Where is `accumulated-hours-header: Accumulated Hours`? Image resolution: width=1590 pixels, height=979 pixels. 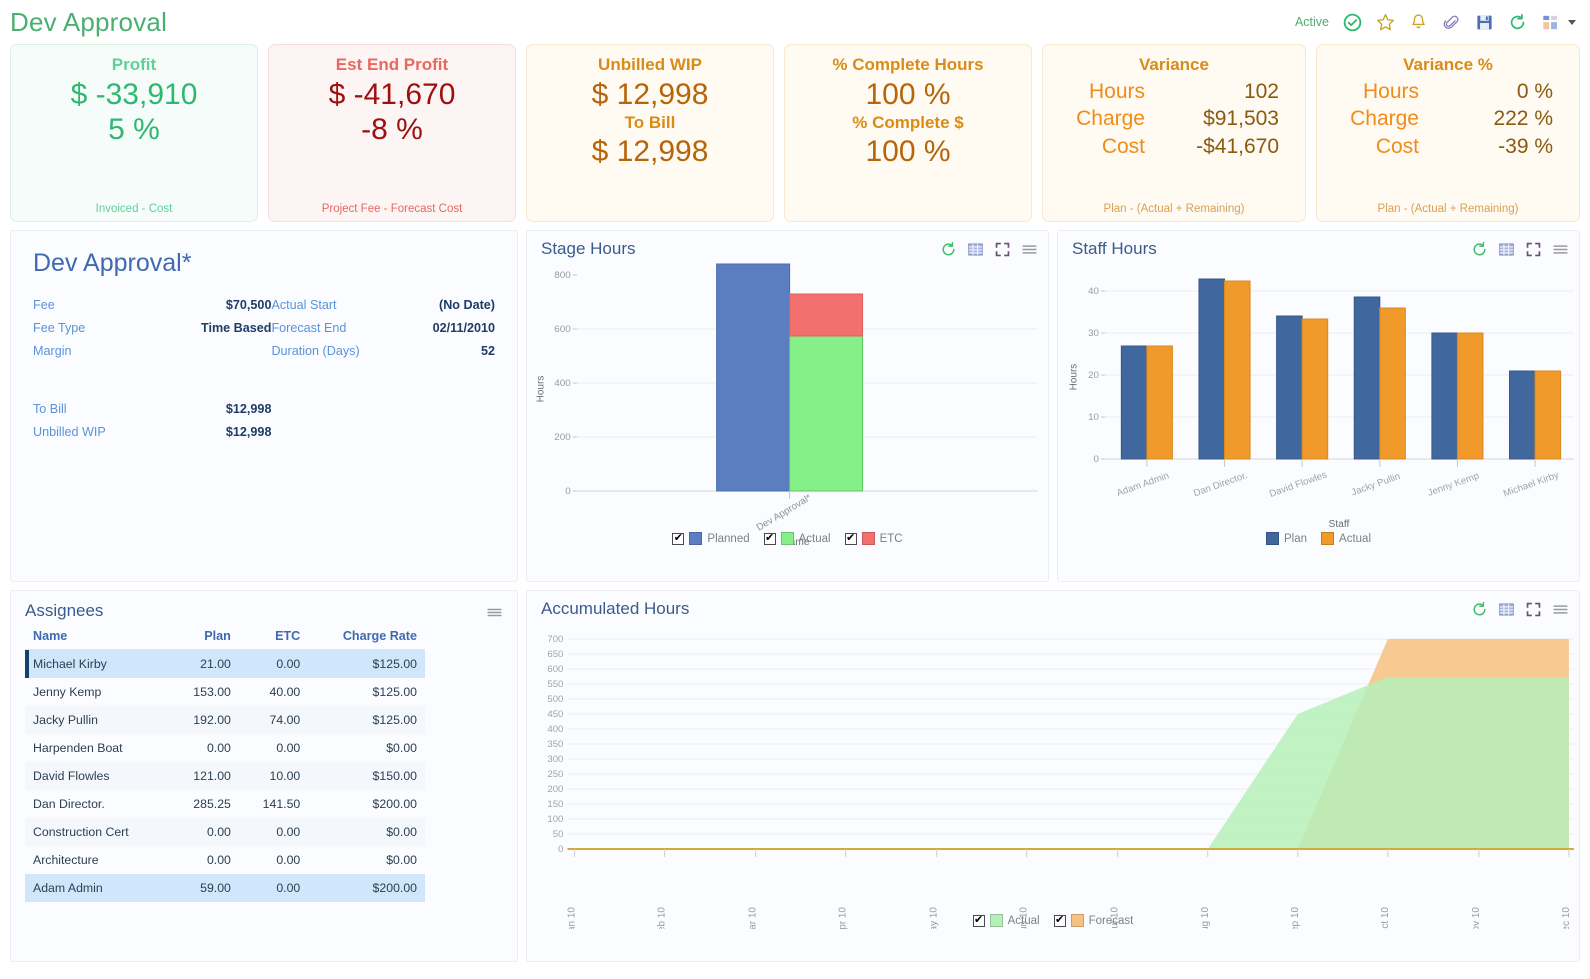
accumulated-hours-header: Accumulated Hours is located at coordinates (1053, 605).